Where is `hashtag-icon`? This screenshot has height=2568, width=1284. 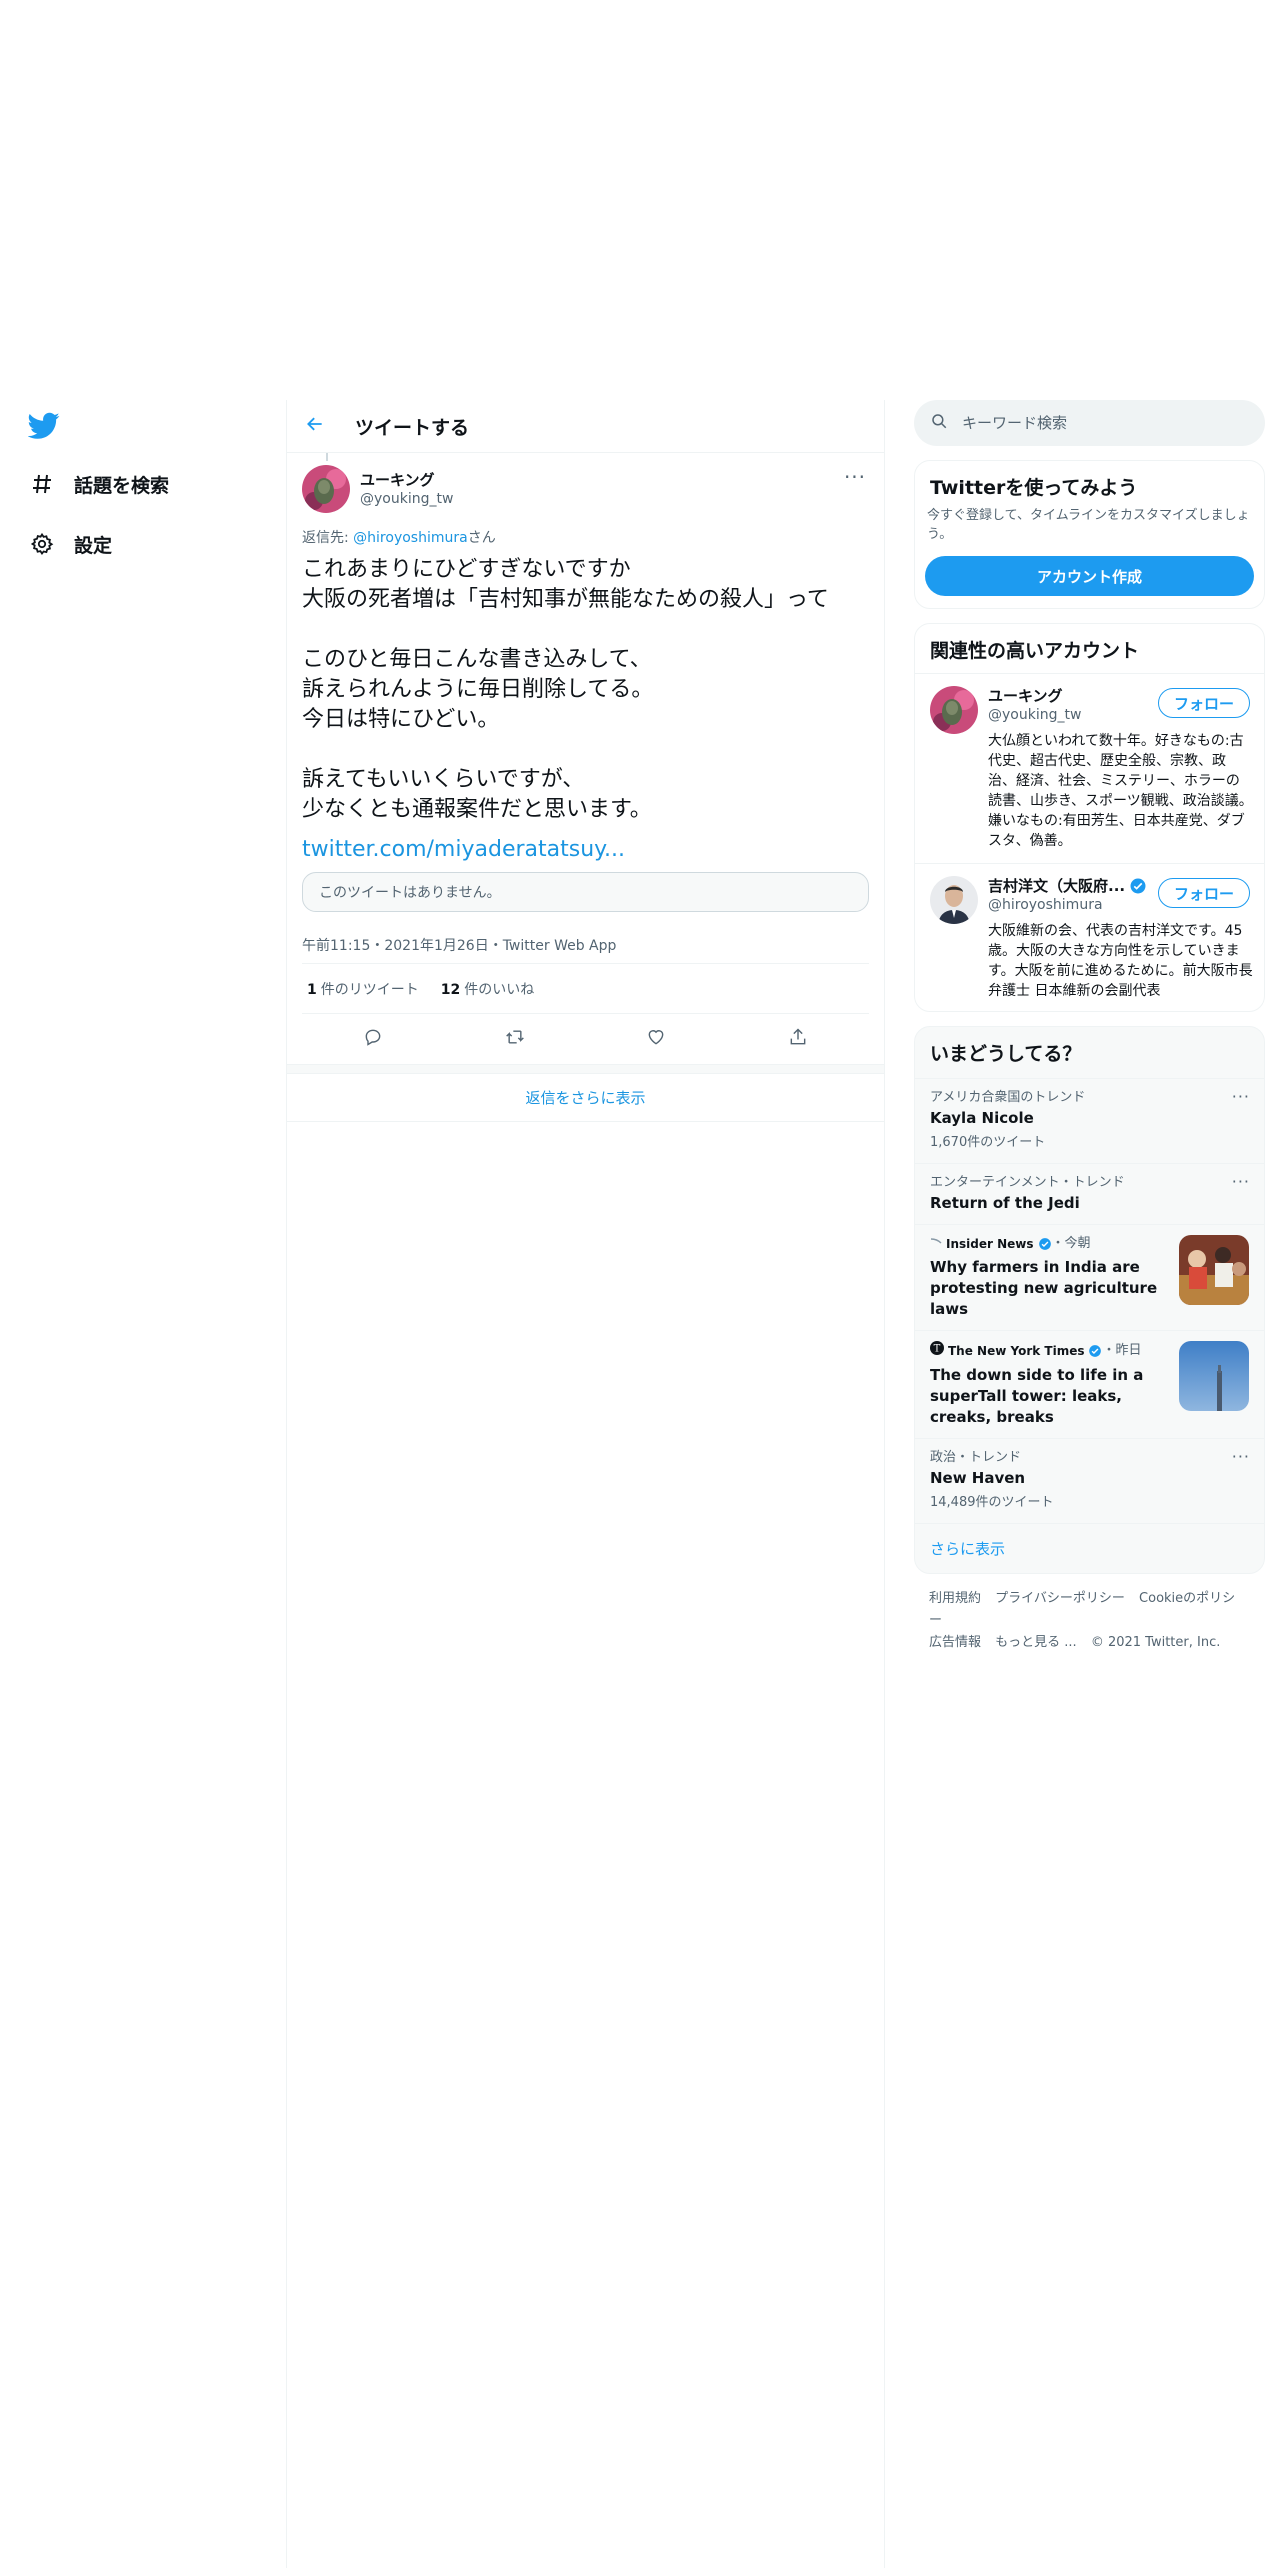
hashtag-icon is located at coordinates (42, 484).